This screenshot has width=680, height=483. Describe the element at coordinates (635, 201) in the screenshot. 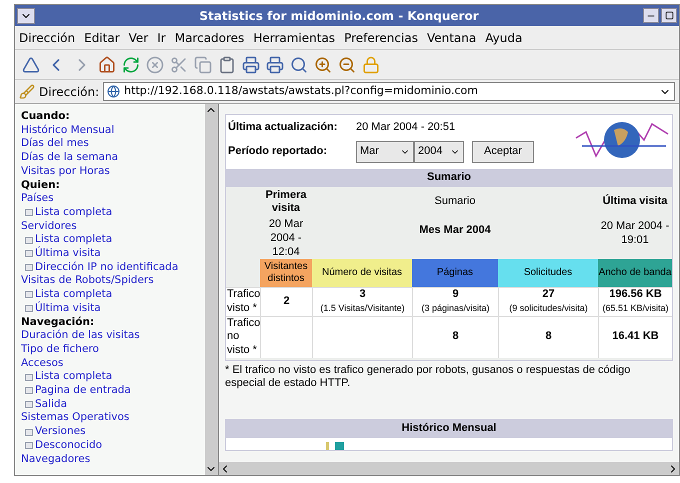

I see `column-heading: Última visita` at that location.